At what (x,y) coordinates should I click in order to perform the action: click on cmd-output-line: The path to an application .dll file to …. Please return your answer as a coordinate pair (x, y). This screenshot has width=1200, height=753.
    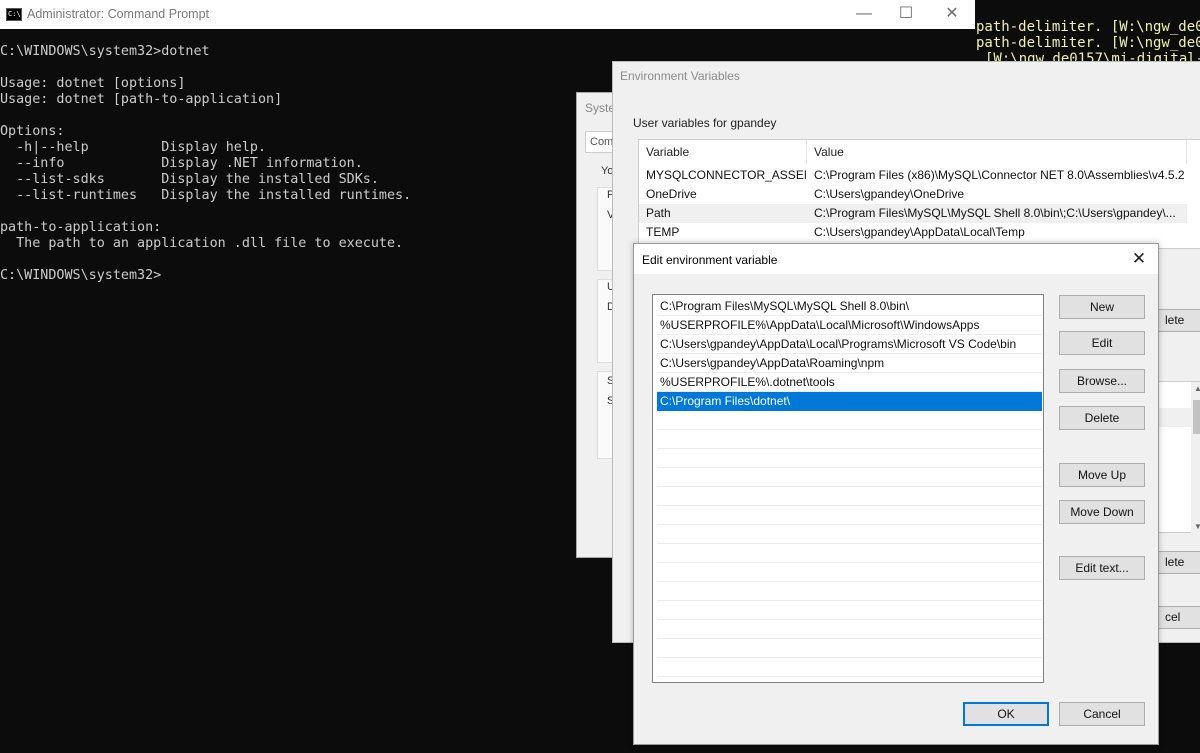
    Looking at the image, I should click on (202, 243).